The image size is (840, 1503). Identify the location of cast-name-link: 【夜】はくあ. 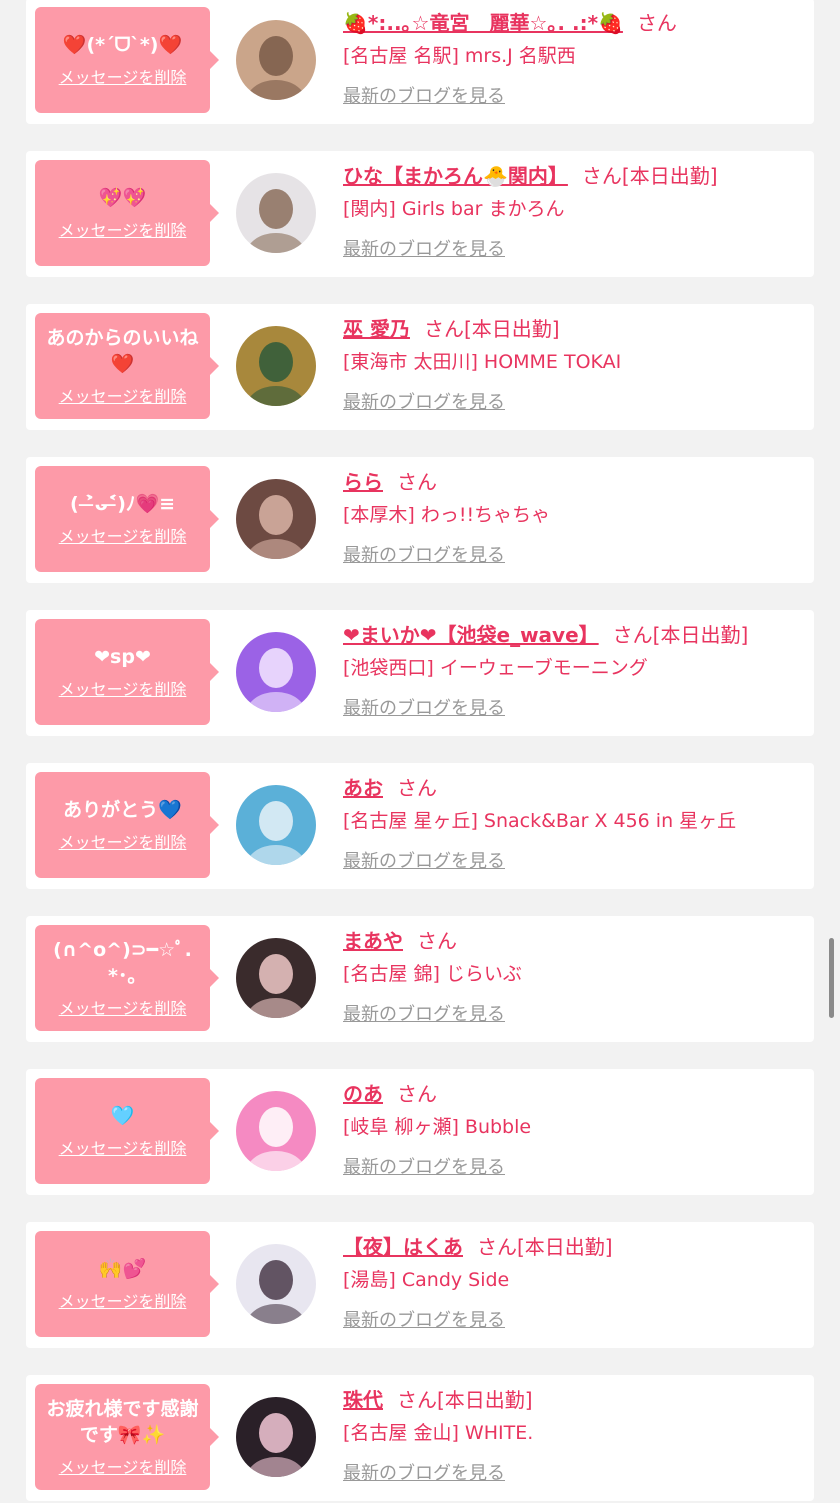
(403, 1247).